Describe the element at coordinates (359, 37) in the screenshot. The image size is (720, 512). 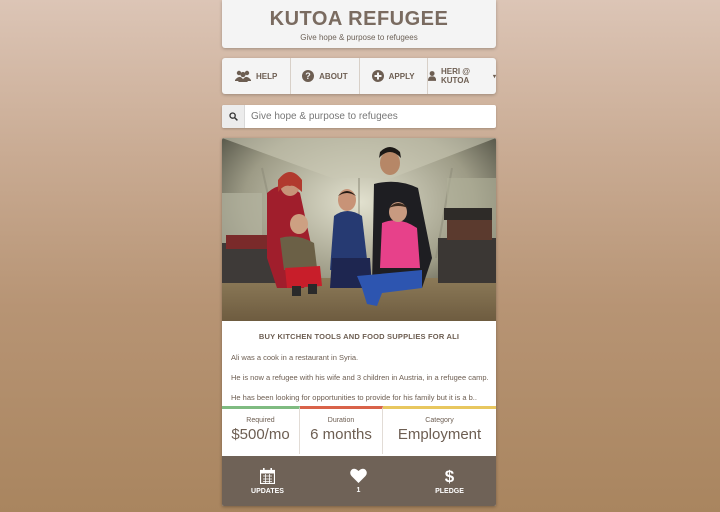
I see `site-tagline: Give hope & purpose to refugees` at that location.